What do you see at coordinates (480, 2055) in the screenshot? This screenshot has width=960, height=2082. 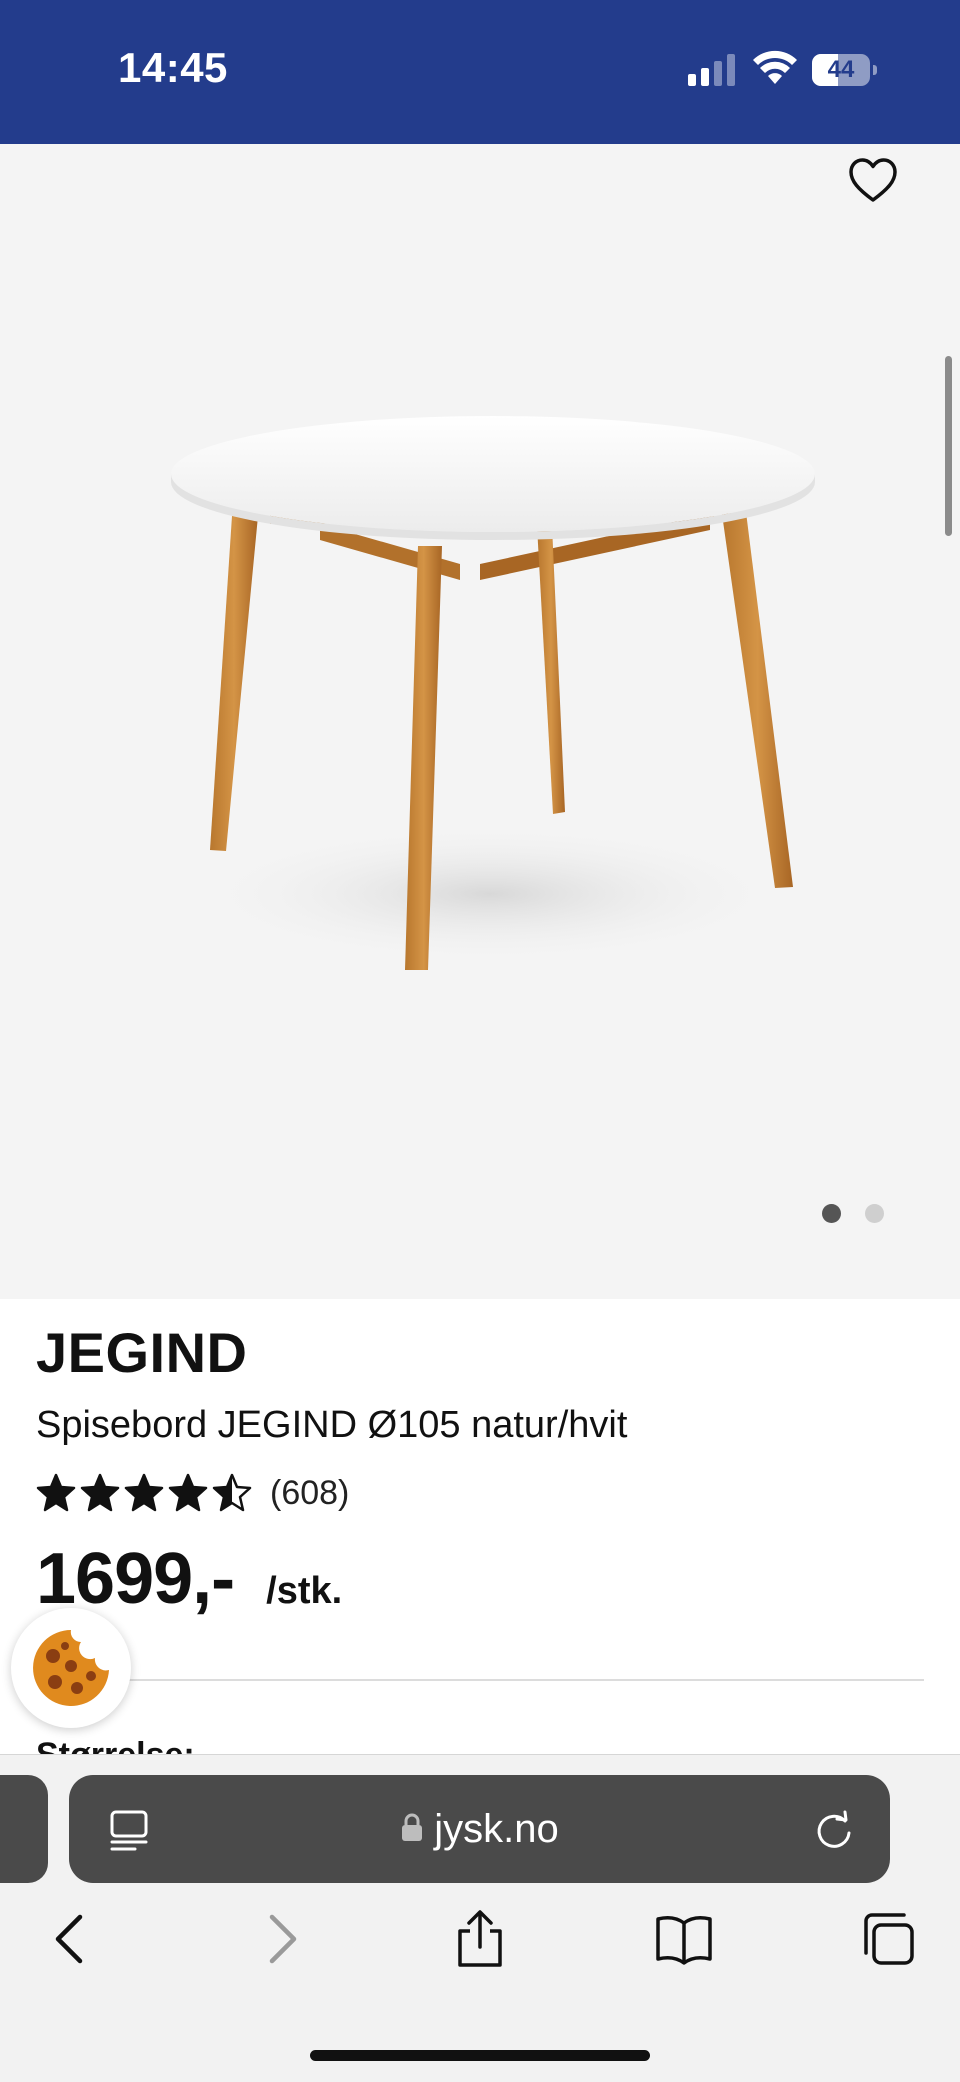 I see `home-indicator` at bounding box center [480, 2055].